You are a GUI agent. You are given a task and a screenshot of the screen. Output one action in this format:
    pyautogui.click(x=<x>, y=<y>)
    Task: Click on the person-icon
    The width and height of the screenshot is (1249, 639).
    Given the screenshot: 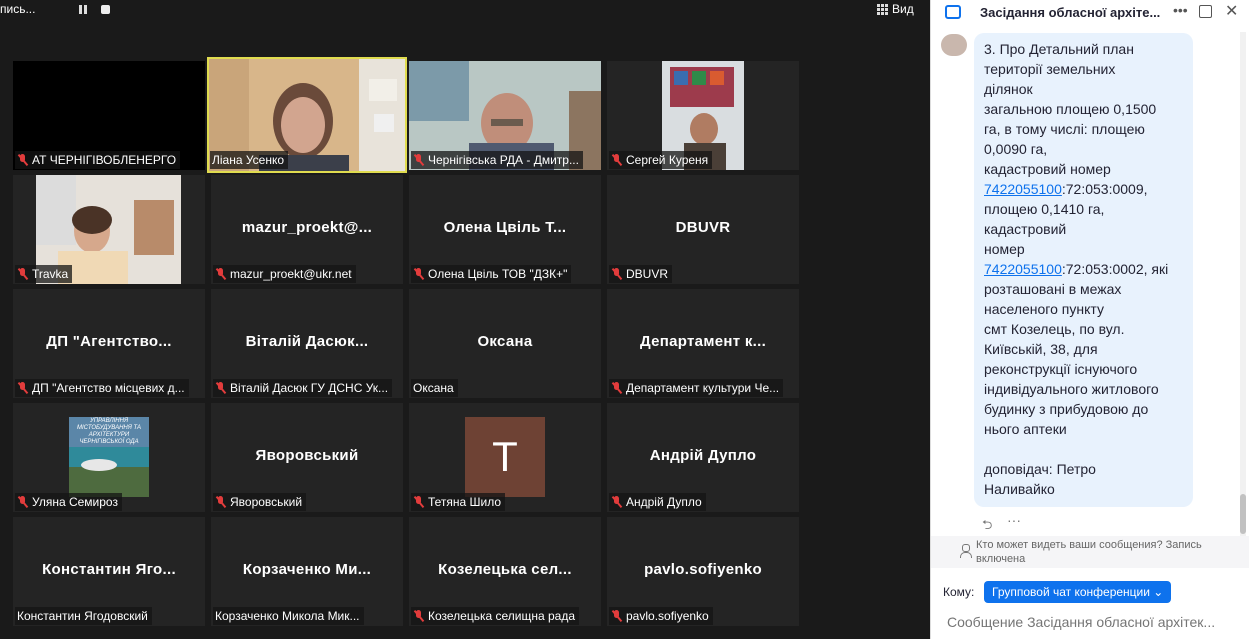 What is the action you would take?
    pyautogui.click(x=965, y=551)
    